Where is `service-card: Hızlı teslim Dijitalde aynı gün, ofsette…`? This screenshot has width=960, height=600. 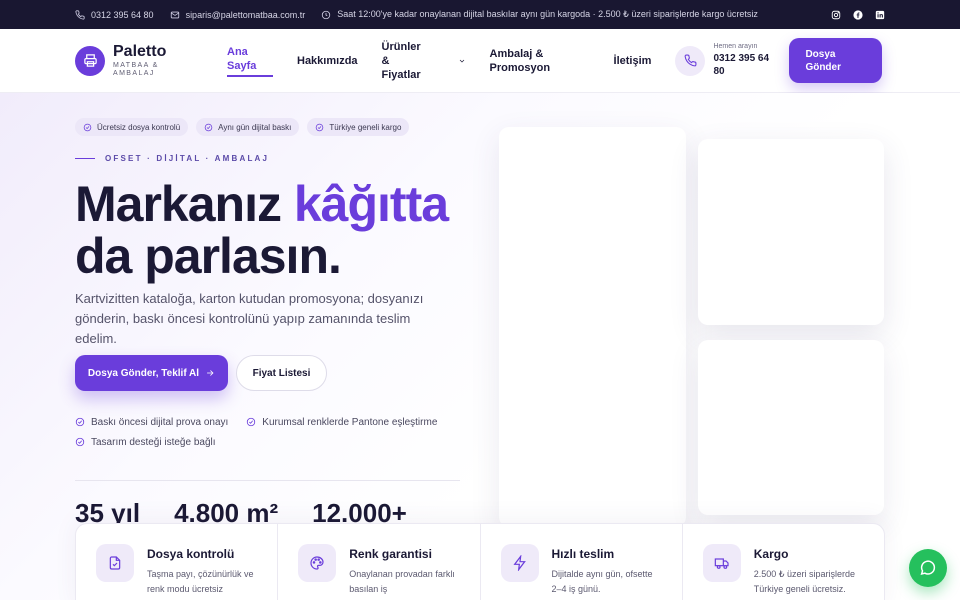
service-card: Hızlı teslim Dijitalde aynı gün, ofsette… is located at coordinates (582, 562).